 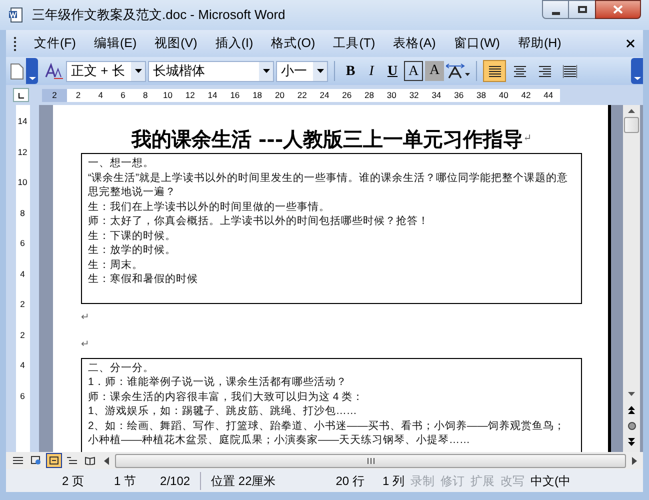 I want to click on document-paragraph: 二、分一分。, so click(x=121, y=367).